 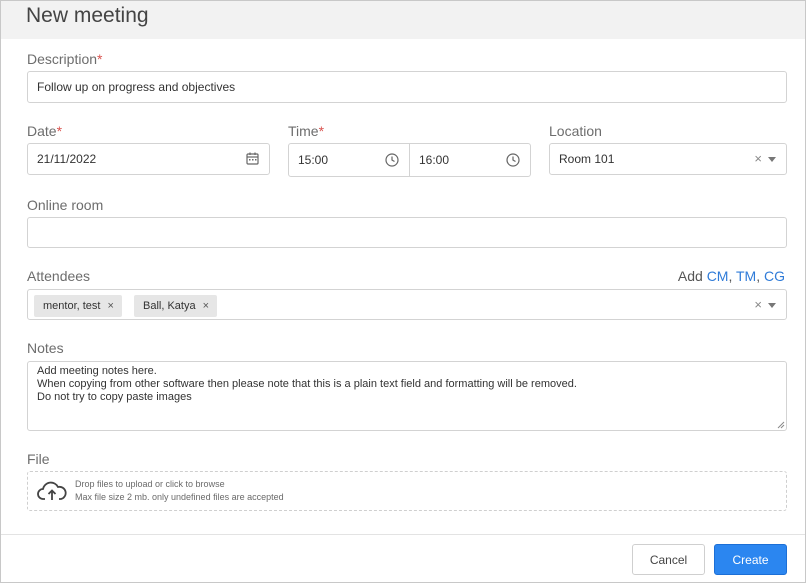 What do you see at coordinates (718, 276) in the screenshot?
I see `add-cm-link: CM` at bounding box center [718, 276].